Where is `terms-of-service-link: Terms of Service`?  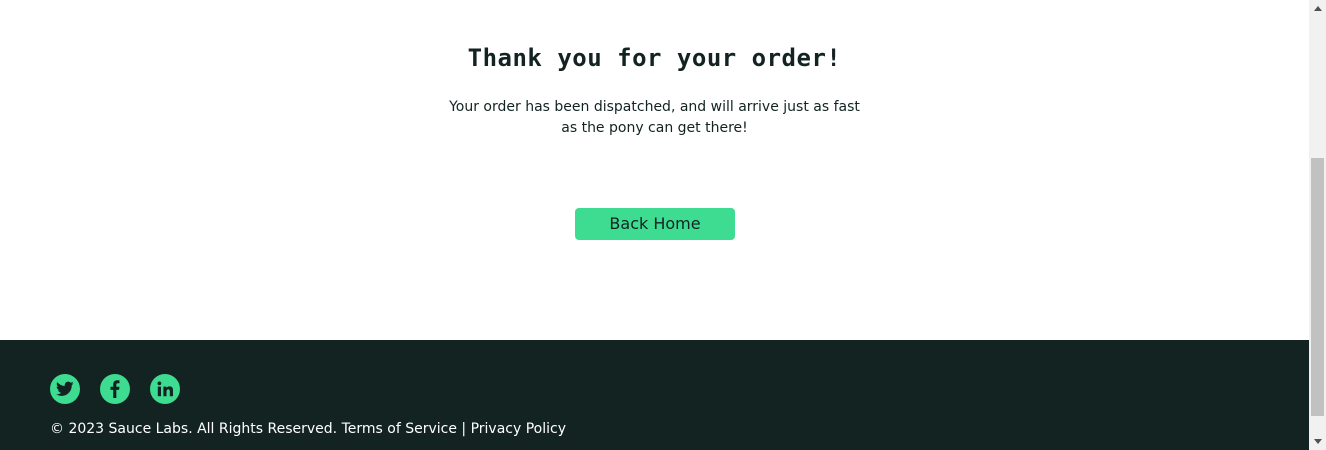
terms-of-service-link: Terms of Service is located at coordinates (399, 429).